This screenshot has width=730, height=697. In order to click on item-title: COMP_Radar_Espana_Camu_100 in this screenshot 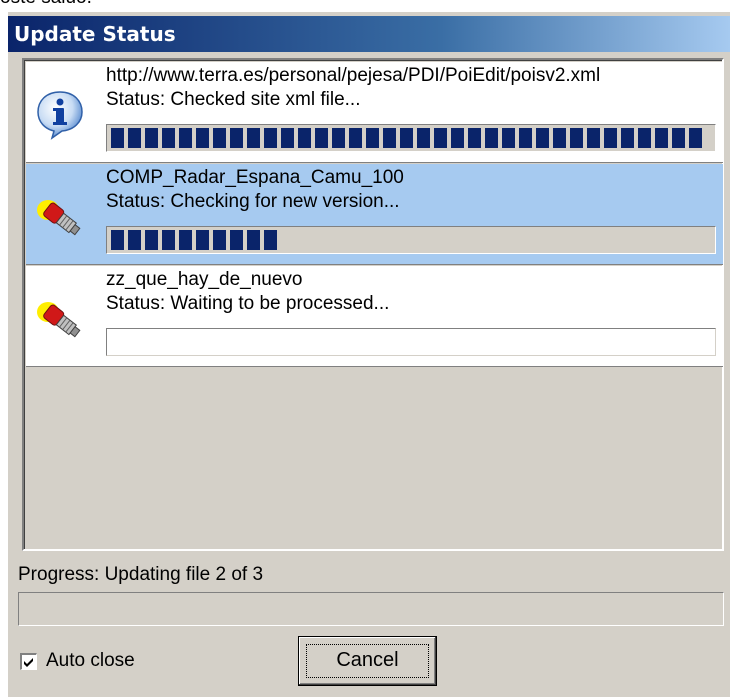, I will do `click(255, 177)`.